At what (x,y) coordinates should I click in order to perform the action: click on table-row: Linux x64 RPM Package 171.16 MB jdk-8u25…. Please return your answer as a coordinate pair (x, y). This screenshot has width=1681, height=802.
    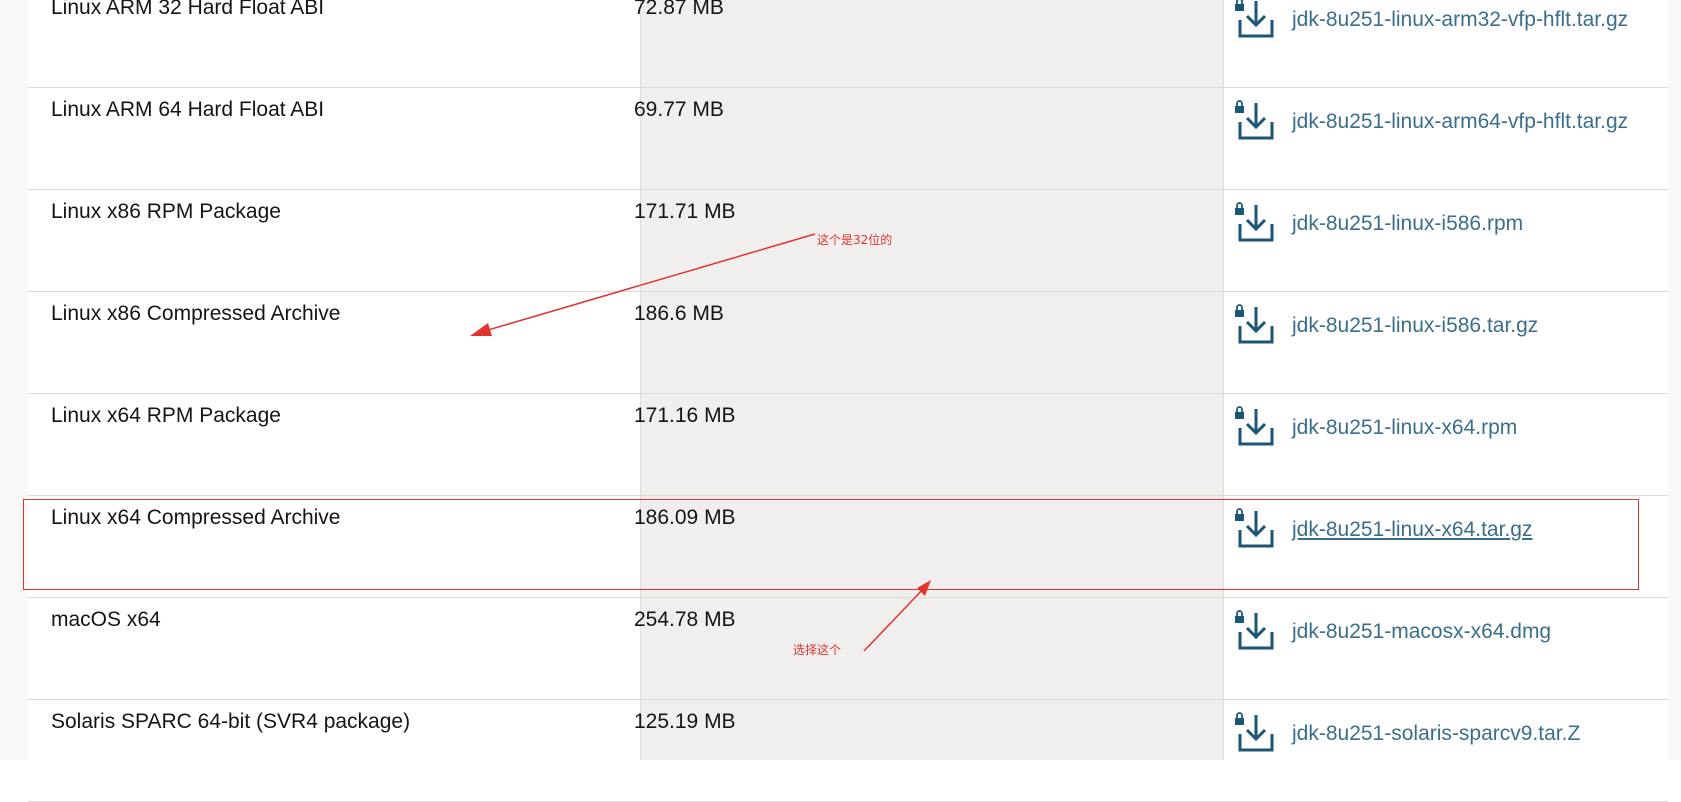
    Looking at the image, I should click on (848, 445).